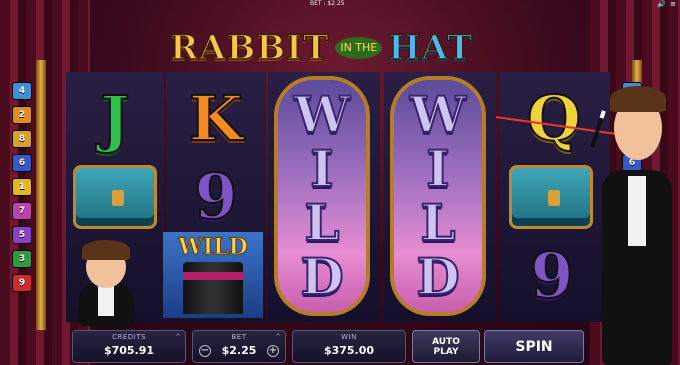 The image size is (680, 365). What do you see at coordinates (446, 346) in the screenshot?
I see `autoplay-button: AUTO PLAY` at bounding box center [446, 346].